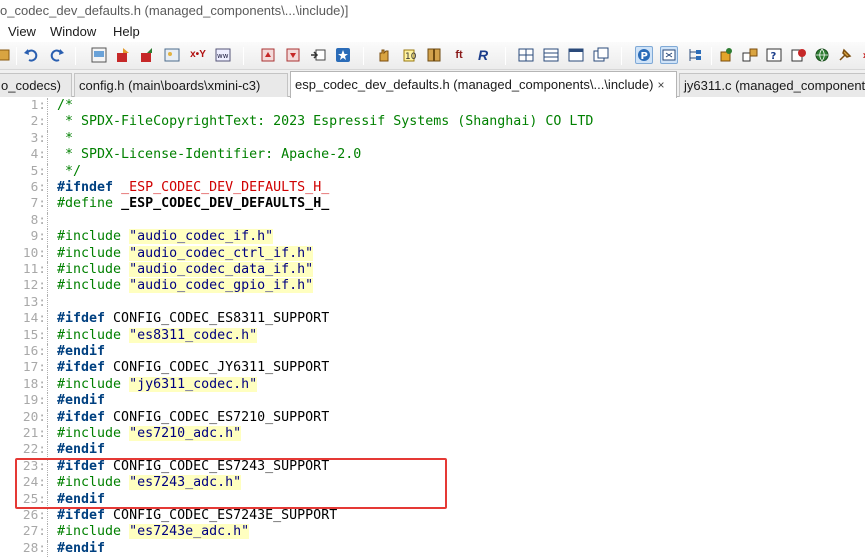  What do you see at coordinates (432, 516) in the screenshot?
I see `code-line: 26: #ifdef CONFIG_CODEC_ES7243E_SUPPORT` at bounding box center [432, 516].